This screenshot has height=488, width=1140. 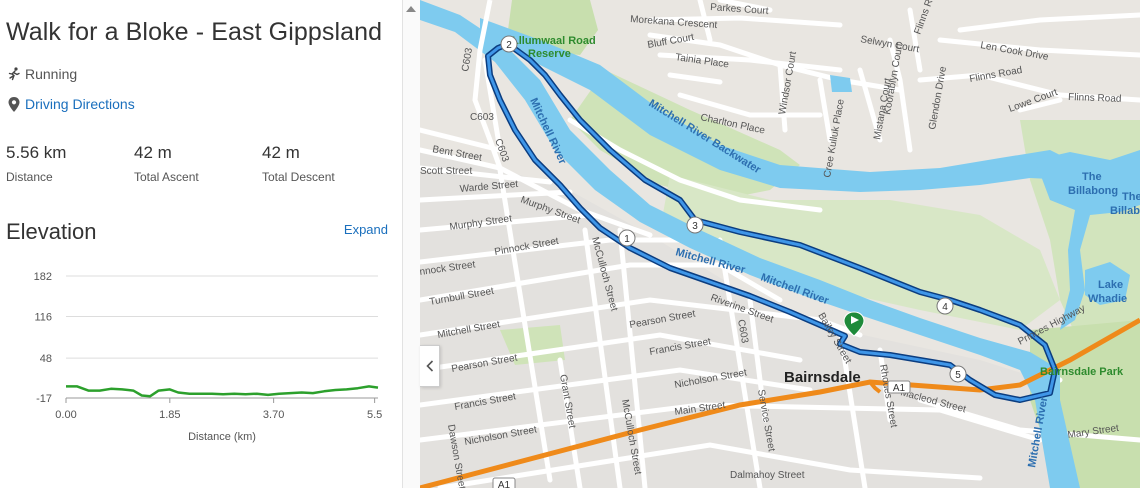 I want to click on running-icon, so click(x=14, y=74).